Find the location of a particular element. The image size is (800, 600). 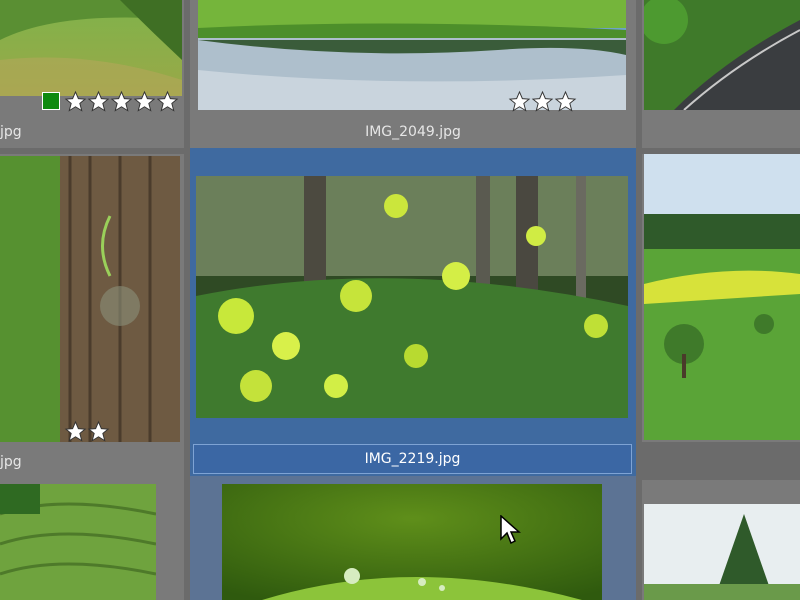

thumbnail-cell-top-right is located at coordinates (721, 74).